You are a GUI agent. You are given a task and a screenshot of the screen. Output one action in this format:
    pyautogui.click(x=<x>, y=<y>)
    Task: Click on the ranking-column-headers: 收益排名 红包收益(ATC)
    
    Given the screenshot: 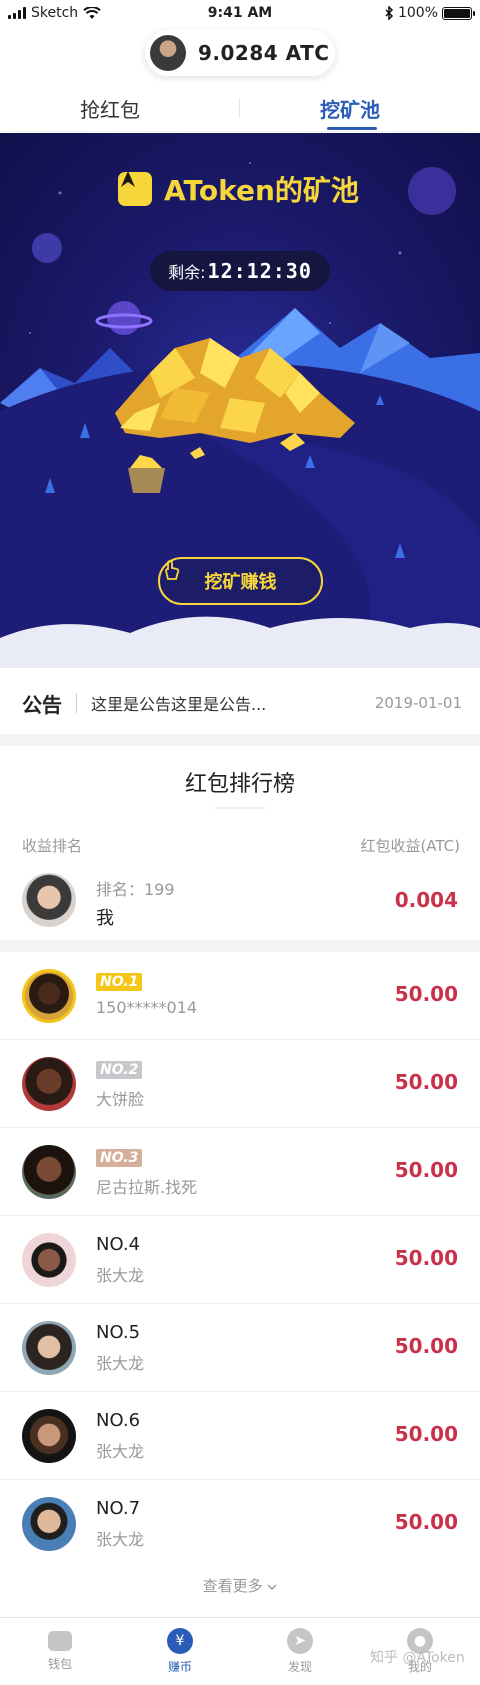 What is the action you would take?
    pyautogui.click(x=241, y=845)
    